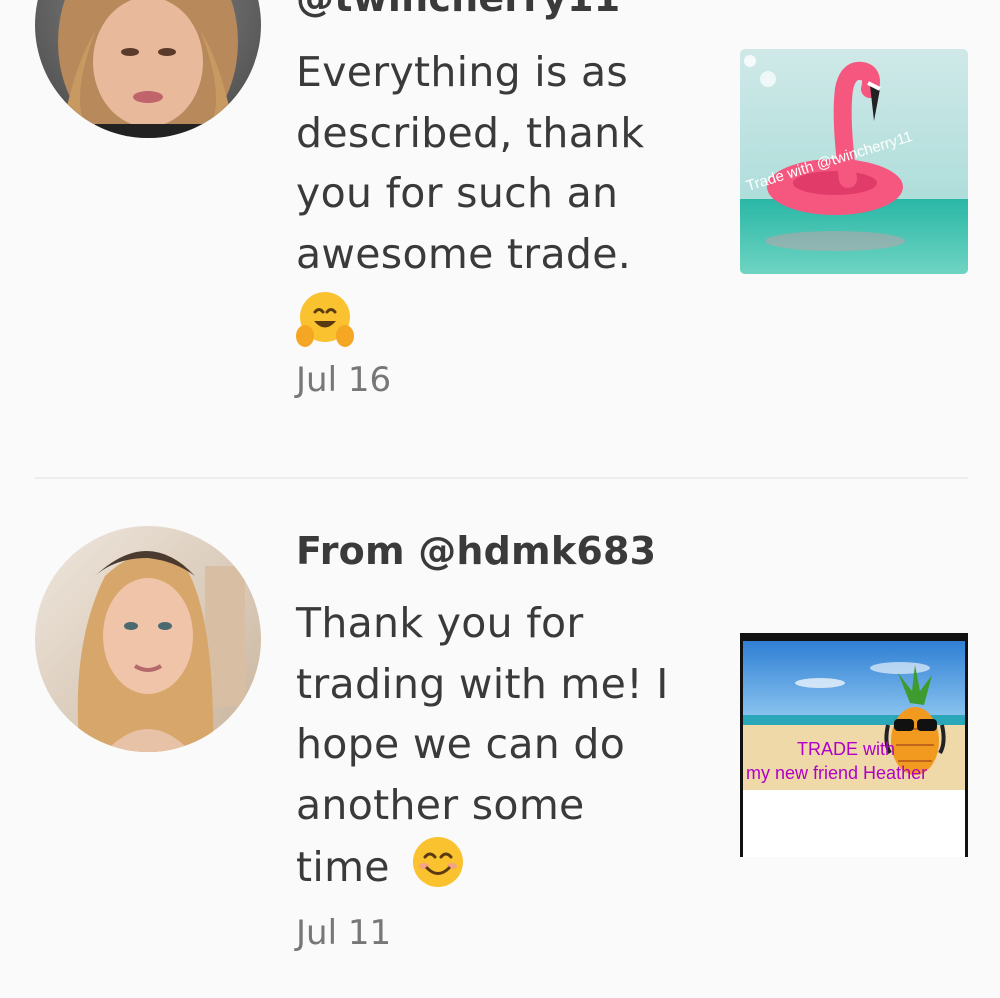 Image resolution: width=1000 pixels, height=998 pixels. What do you see at coordinates (325, 327) in the screenshot?
I see `hugging-face-emoji` at bounding box center [325, 327].